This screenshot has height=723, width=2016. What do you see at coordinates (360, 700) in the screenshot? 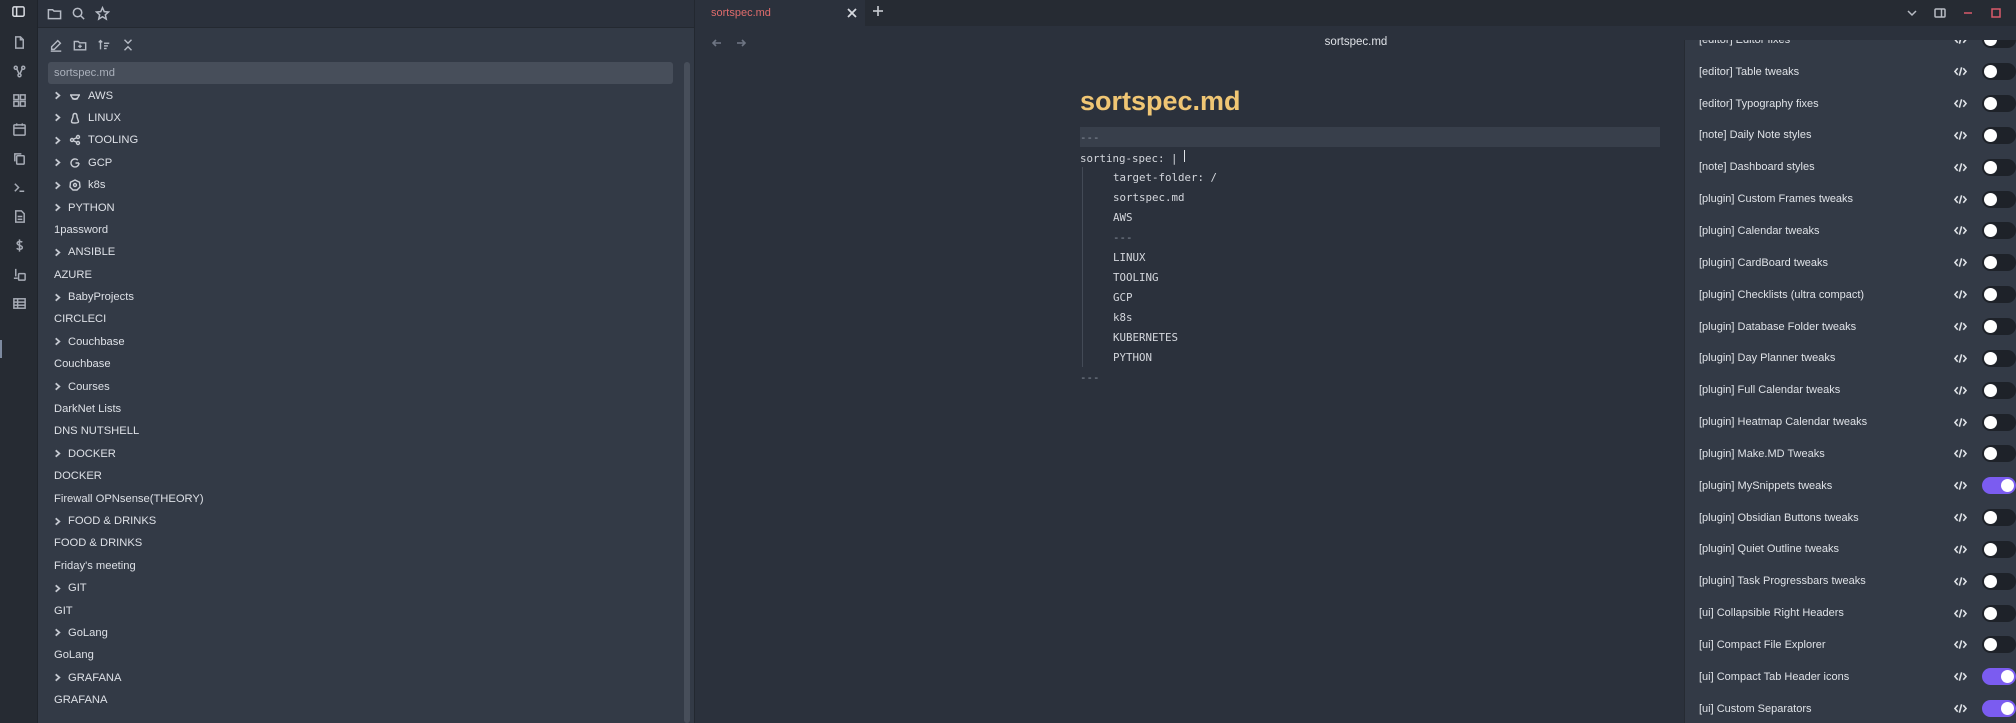
I see `file-item: GRAFANA` at bounding box center [360, 700].